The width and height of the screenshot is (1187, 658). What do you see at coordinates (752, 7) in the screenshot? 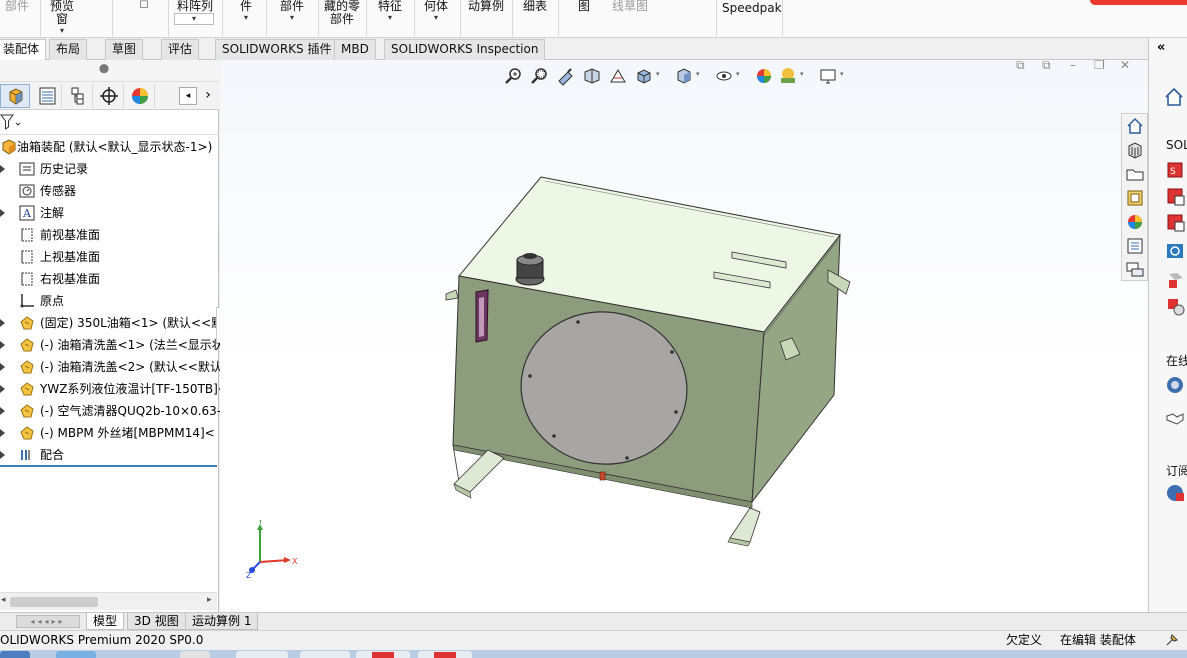
I see `ribbon-button-speedpak: Speedpak` at bounding box center [752, 7].